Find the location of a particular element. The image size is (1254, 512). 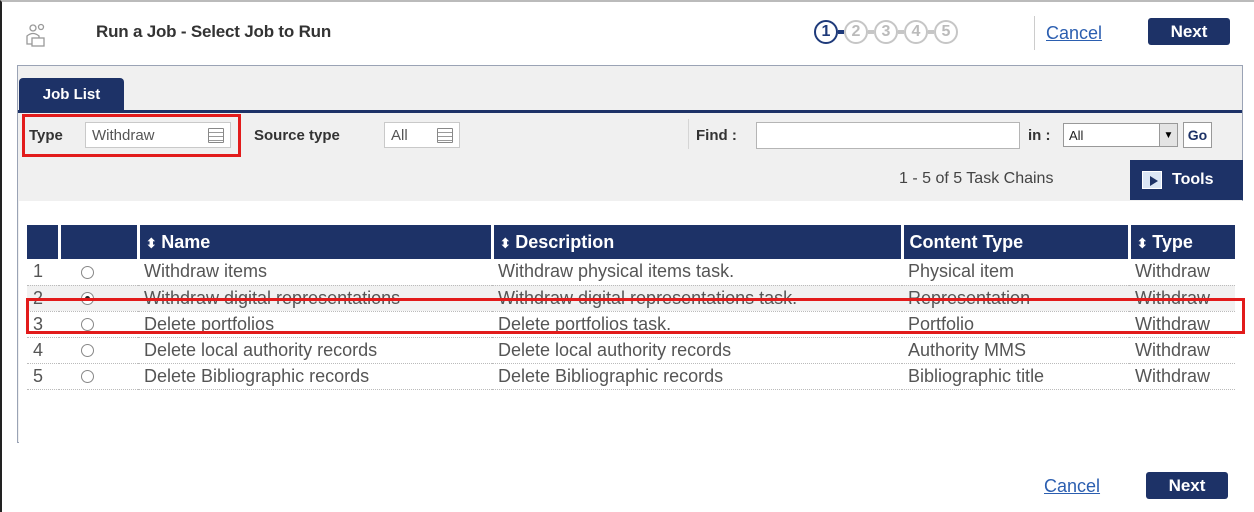

column-header-name: ⬍ Name is located at coordinates (316, 242).